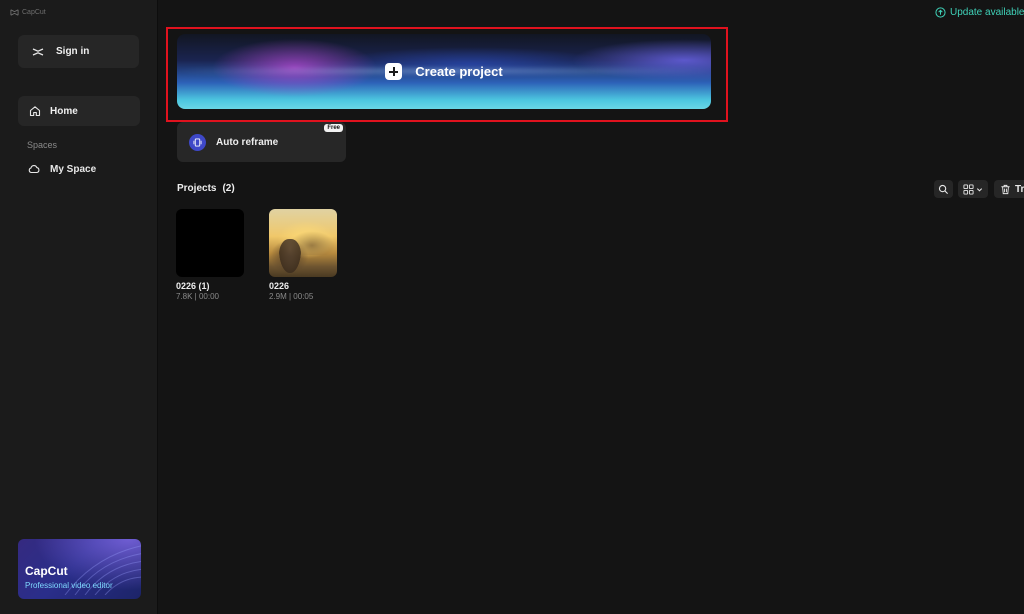 The image size is (1024, 614). I want to click on sidebar-item-my-space: My Space, so click(79, 169).